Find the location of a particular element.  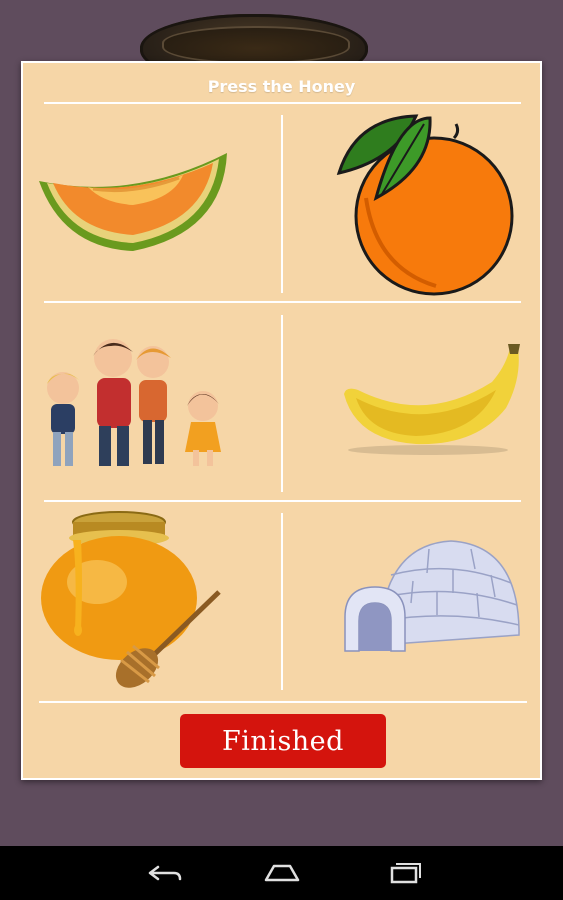

honey-pot-icon is located at coordinates (131, 599).